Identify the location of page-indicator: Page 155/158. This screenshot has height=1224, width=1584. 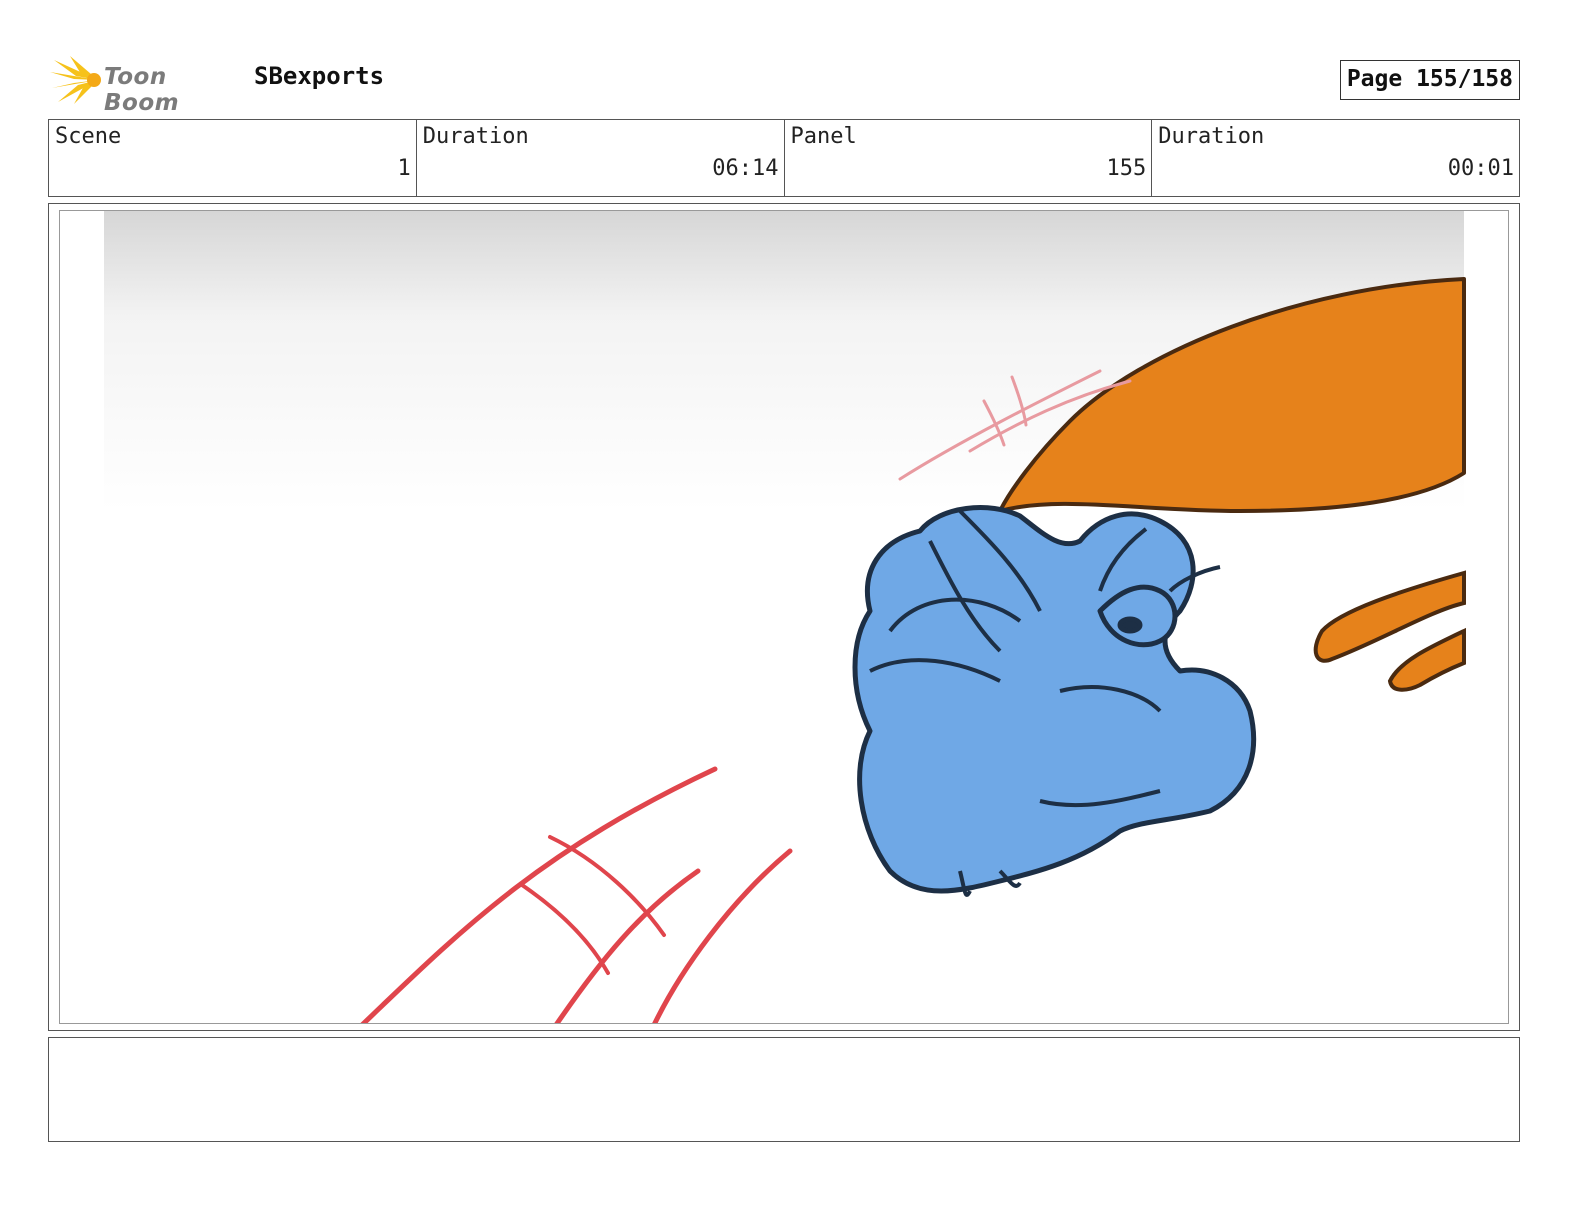
(1429, 80).